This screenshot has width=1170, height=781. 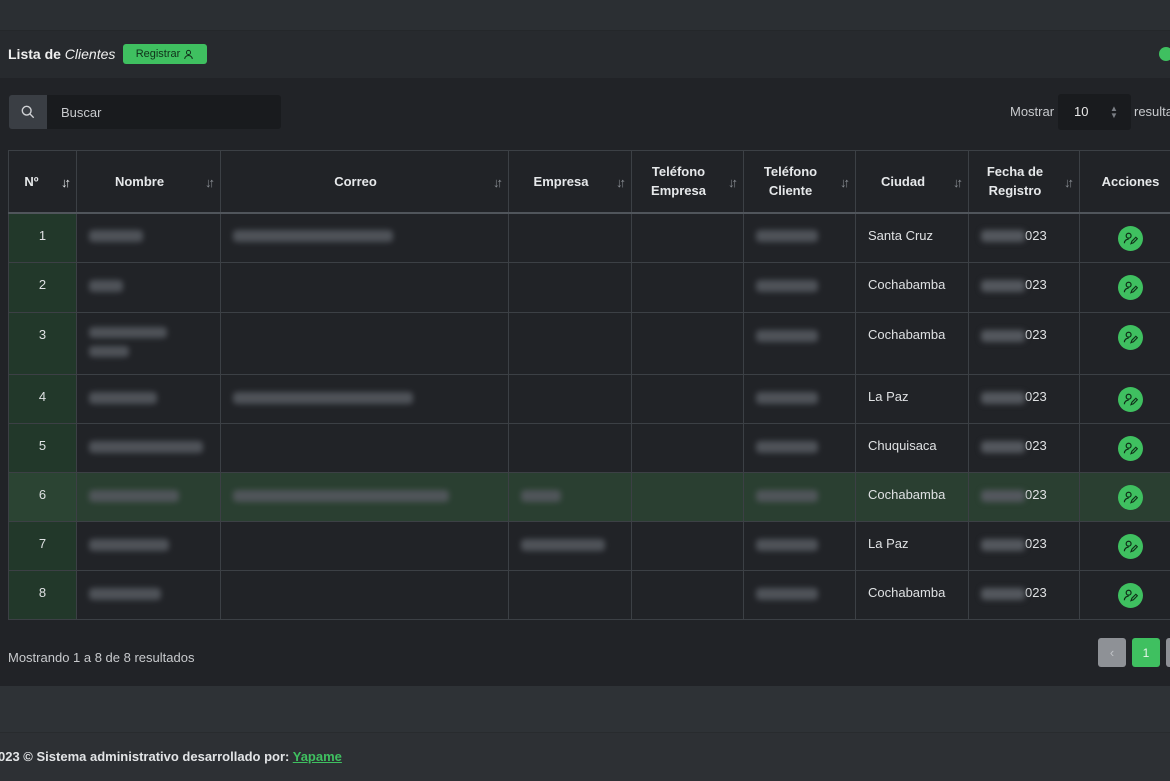 I want to click on search-input, so click(x=164, y=112).